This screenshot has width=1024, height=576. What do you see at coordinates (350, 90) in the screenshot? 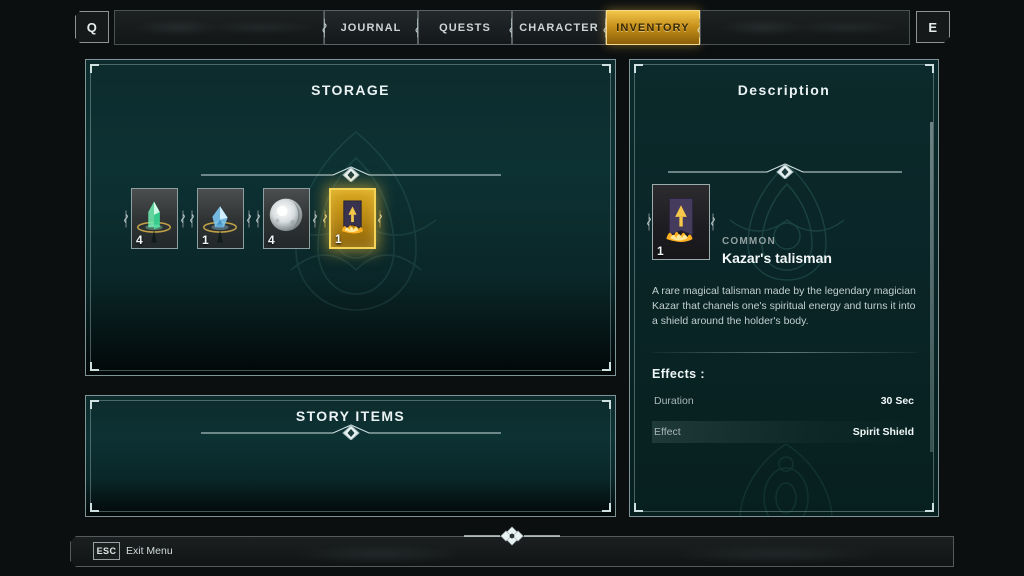
I see `storage-title: STORAGE` at bounding box center [350, 90].